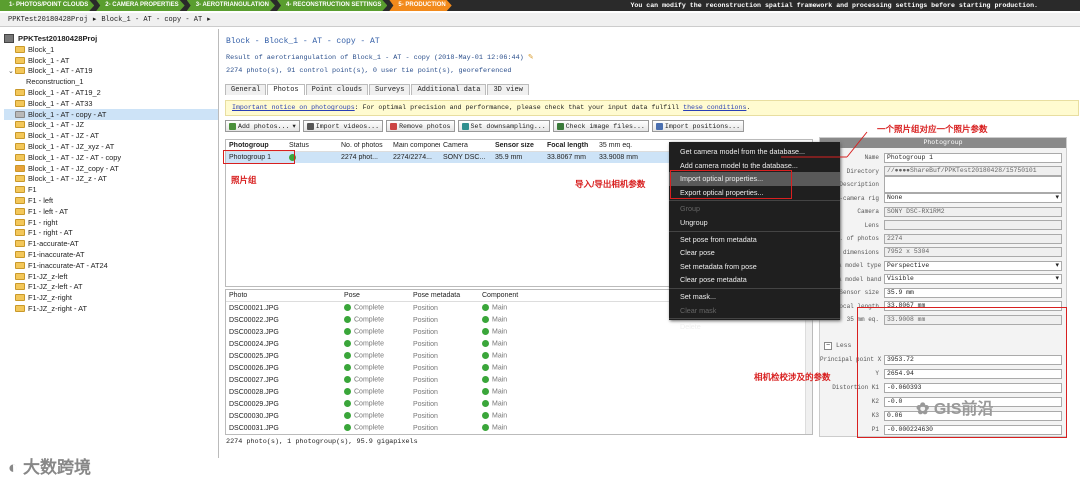 This screenshot has width=1080, height=478. What do you see at coordinates (312, 145) in the screenshot?
I see `col-status: Status` at bounding box center [312, 145].